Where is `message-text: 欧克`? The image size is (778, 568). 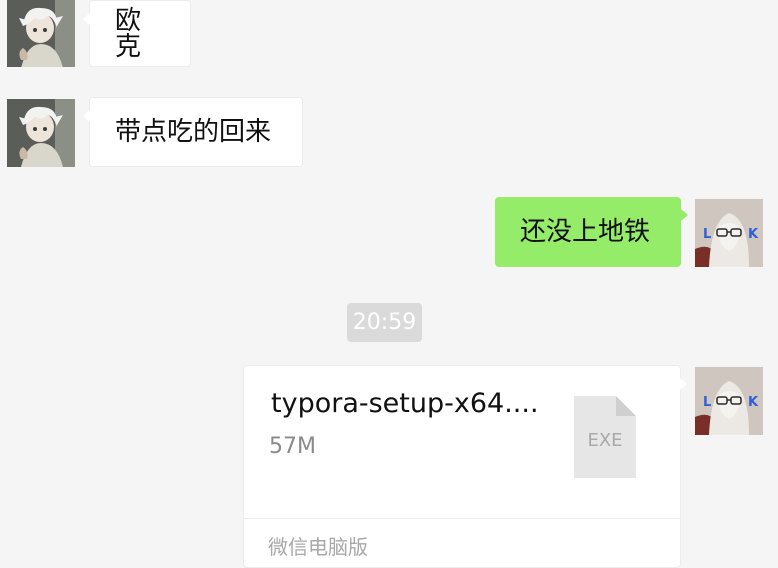
message-text: 欧克 is located at coordinates (128, 33).